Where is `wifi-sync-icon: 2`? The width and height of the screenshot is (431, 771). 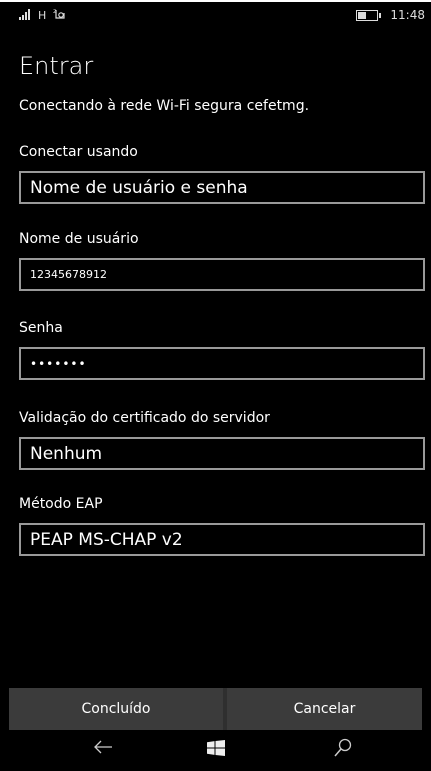
wifi-sync-icon: 2 is located at coordinates (60, 15).